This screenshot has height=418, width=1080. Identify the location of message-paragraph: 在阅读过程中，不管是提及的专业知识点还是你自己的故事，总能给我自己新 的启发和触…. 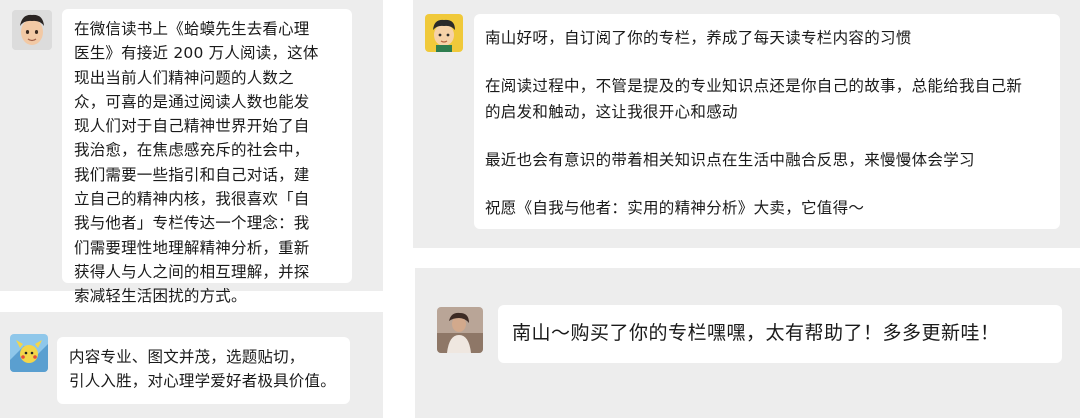
(754, 99).